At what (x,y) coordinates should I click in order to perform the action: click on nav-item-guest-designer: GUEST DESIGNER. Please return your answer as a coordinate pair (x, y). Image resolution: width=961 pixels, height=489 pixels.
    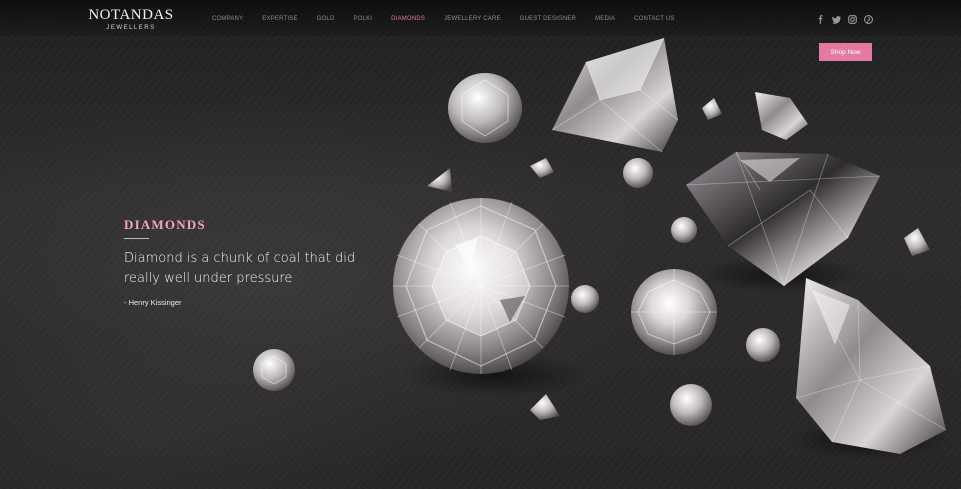
    Looking at the image, I should click on (548, 21).